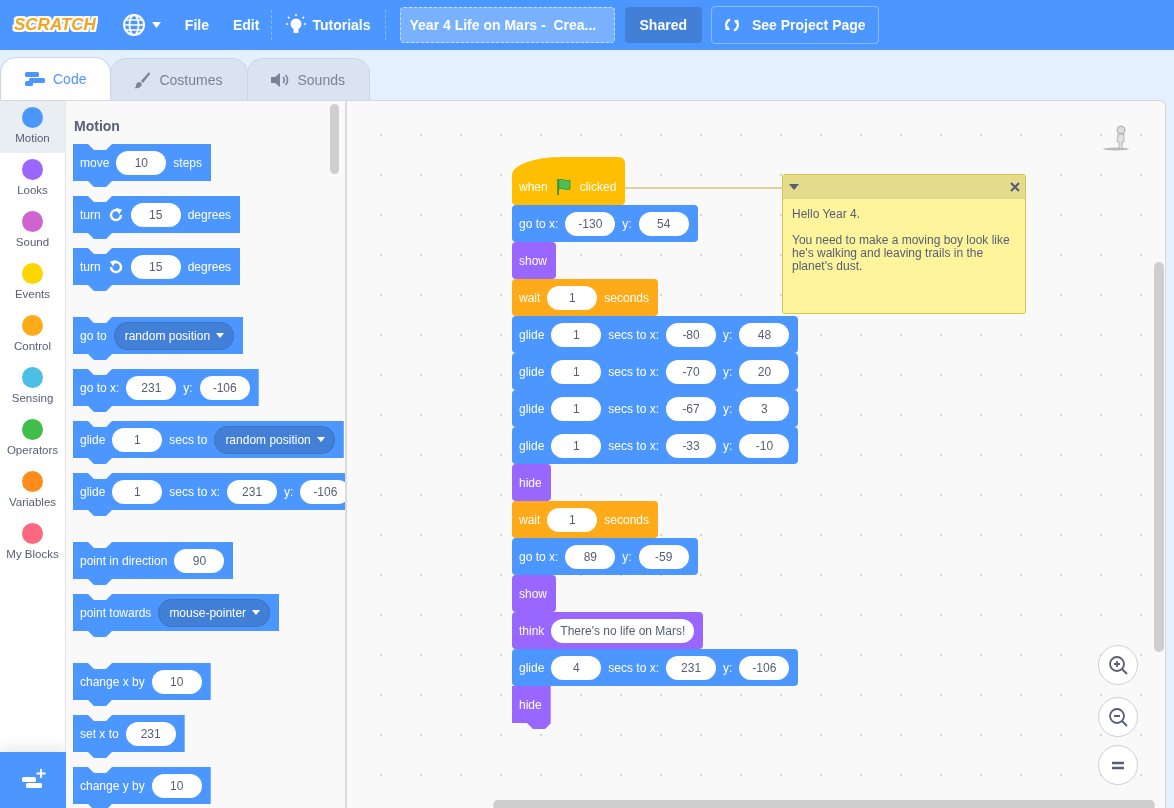  What do you see at coordinates (794, 187) in the screenshot?
I see `collapse-arrow-icon` at bounding box center [794, 187].